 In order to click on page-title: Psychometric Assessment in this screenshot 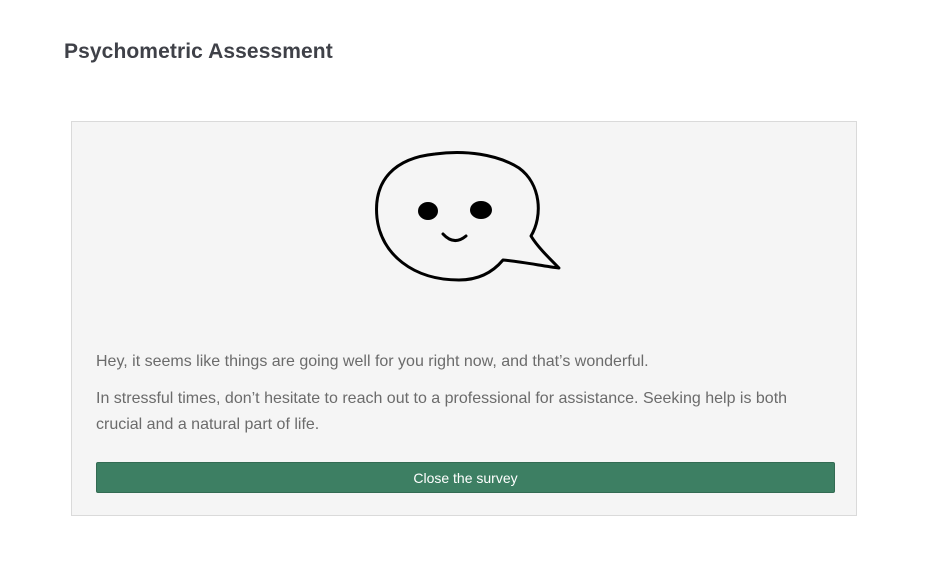, I will do `click(198, 51)`.